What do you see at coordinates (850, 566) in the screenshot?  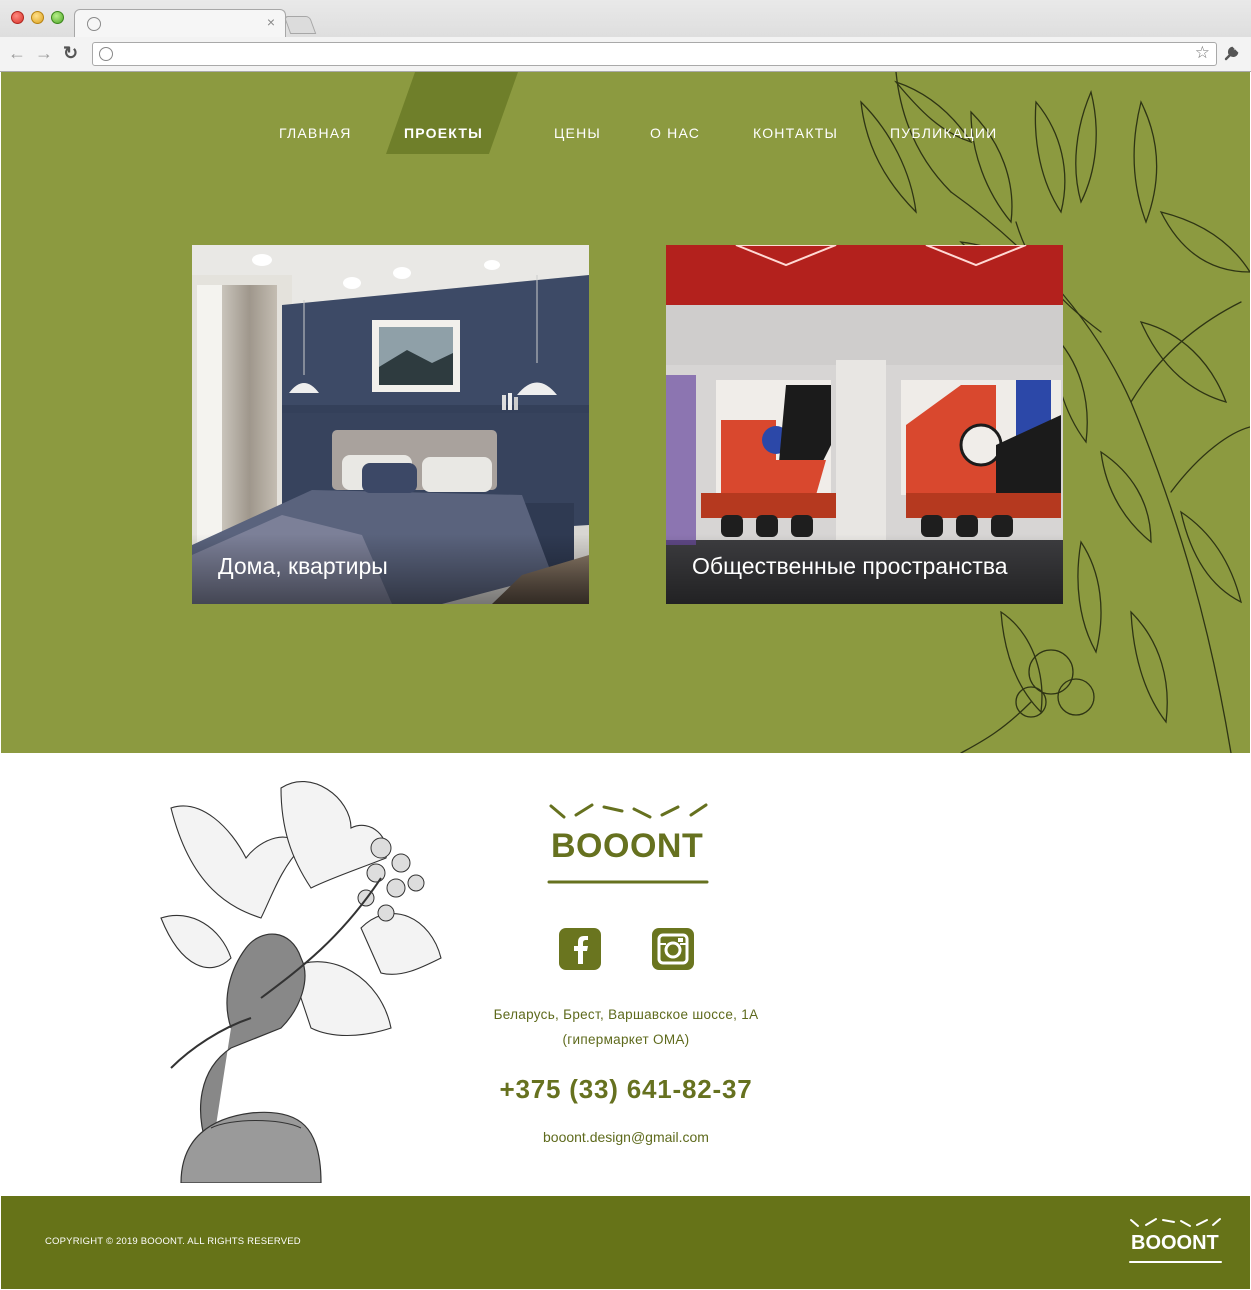 I see `card-title: Общественные пространства` at bounding box center [850, 566].